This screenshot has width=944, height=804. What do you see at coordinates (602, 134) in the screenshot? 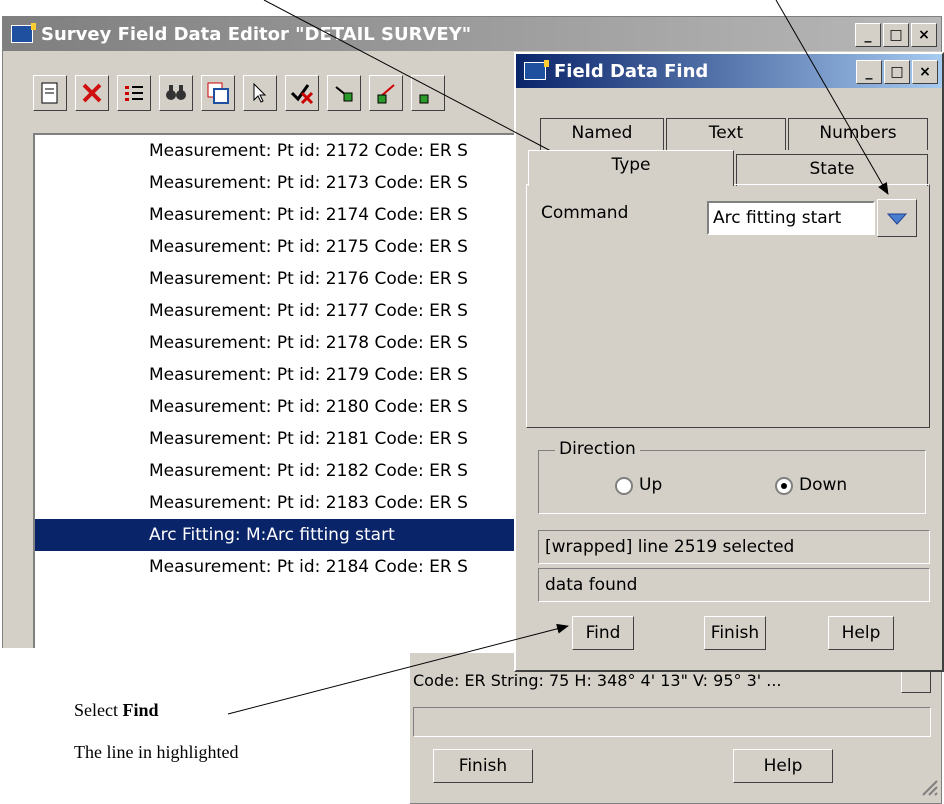
I see `tab-named: Named` at bounding box center [602, 134].